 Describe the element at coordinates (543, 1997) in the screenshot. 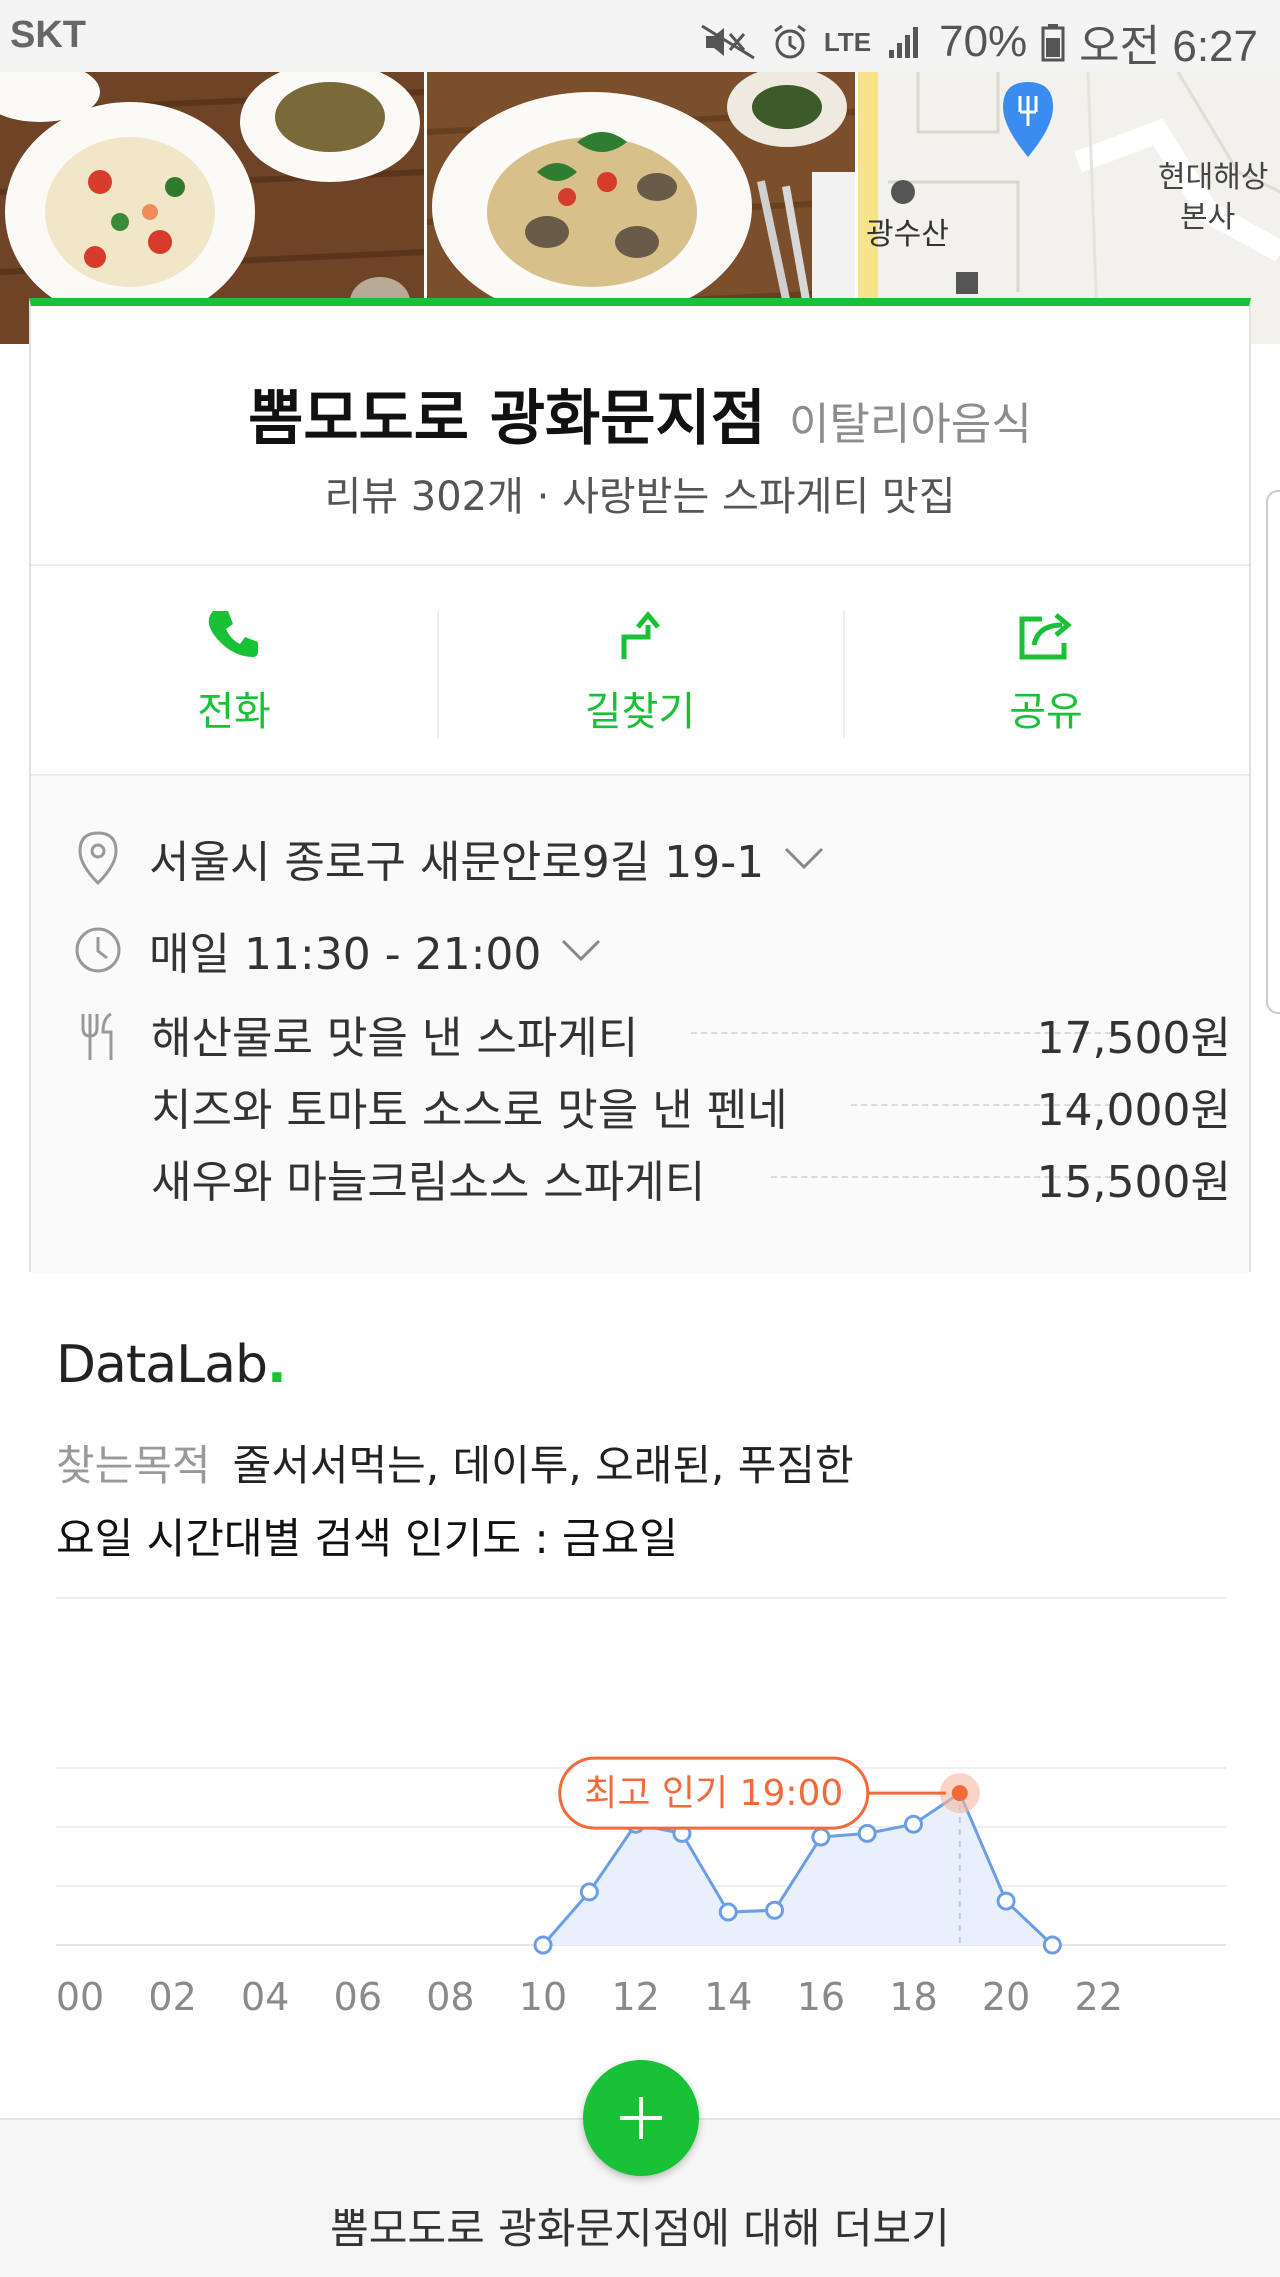

I see `x-tick-label: 10` at that location.